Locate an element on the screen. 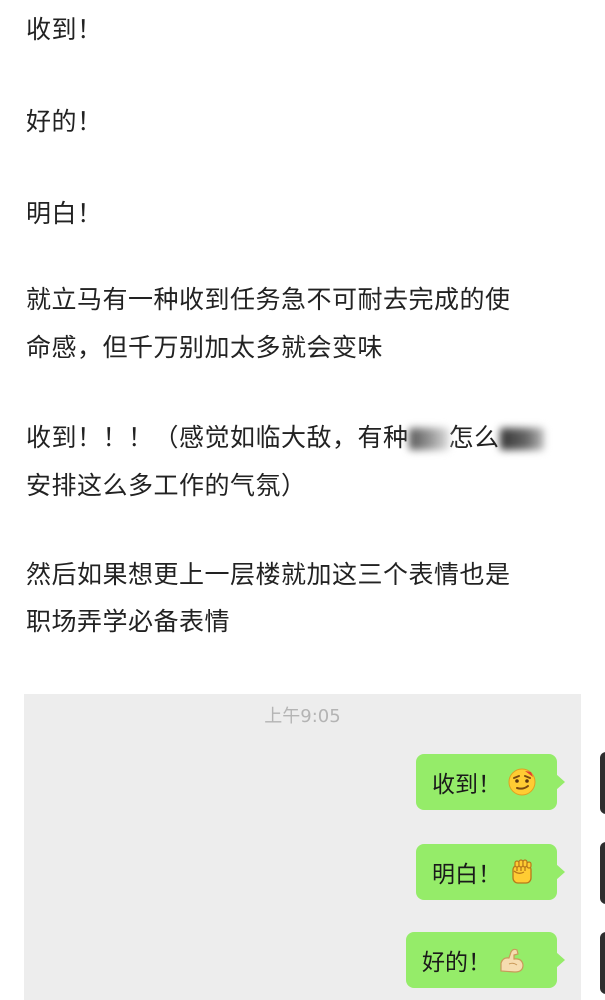 This screenshot has width=605, height=1000. chat-bubble-received: 收到！ is located at coordinates (490, 782).